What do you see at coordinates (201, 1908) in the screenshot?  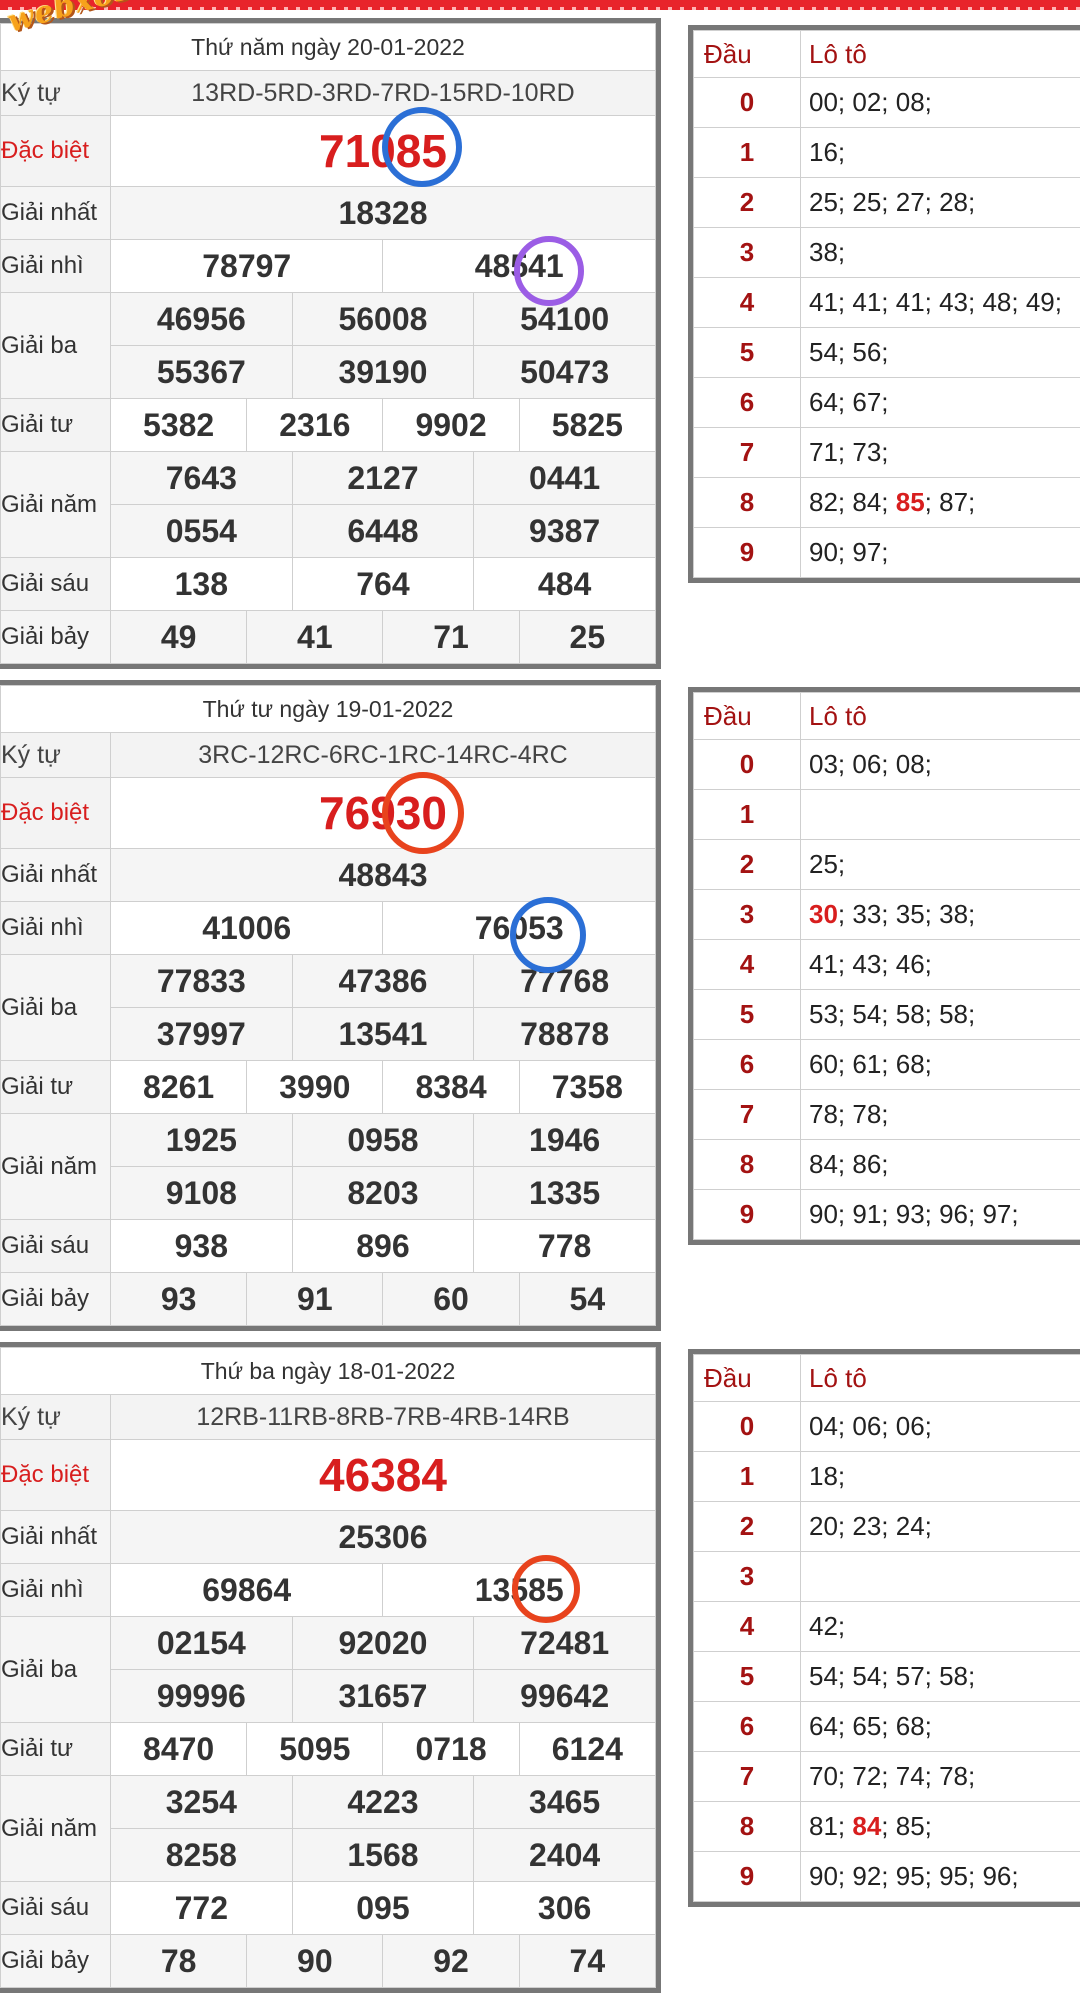 I see `sixth-prize: 772` at bounding box center [201, 1908].